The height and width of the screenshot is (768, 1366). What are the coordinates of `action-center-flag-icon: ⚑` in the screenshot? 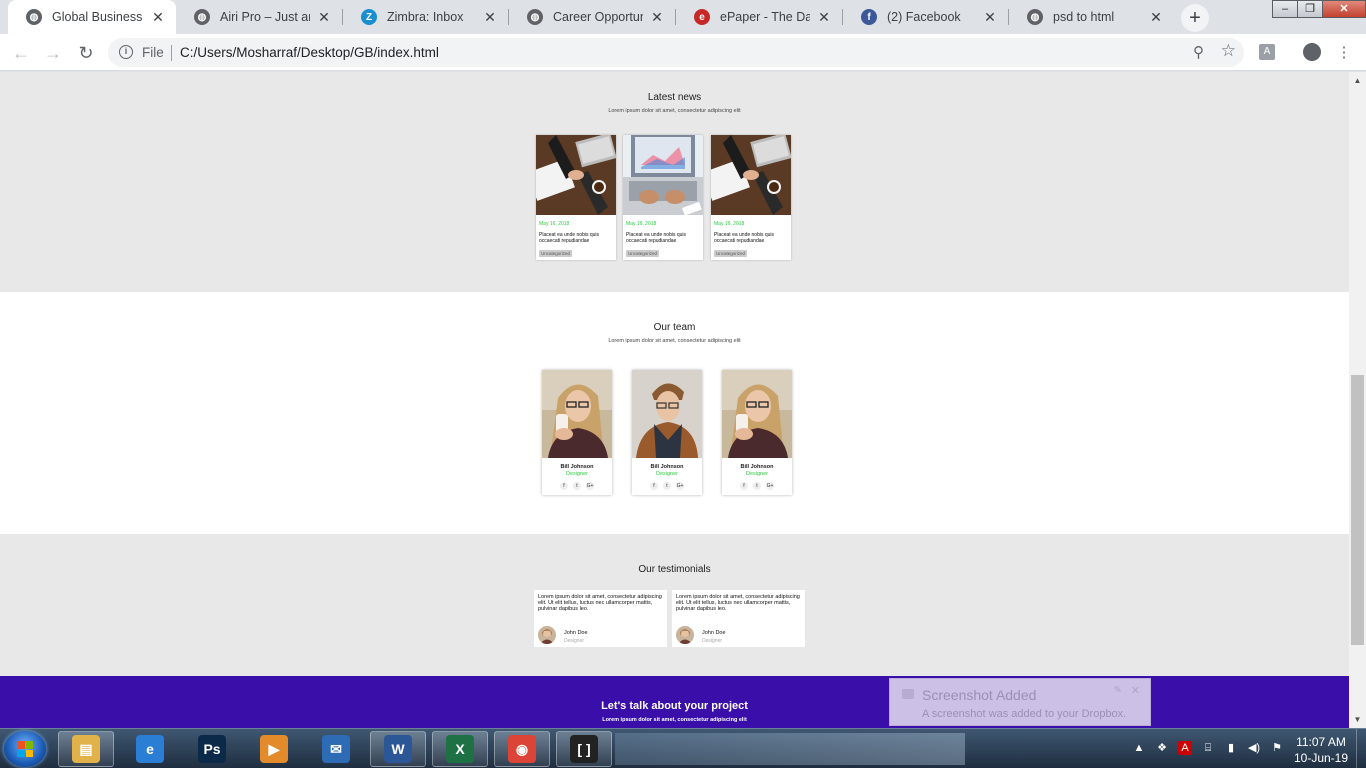 It's located at (1277, 748).